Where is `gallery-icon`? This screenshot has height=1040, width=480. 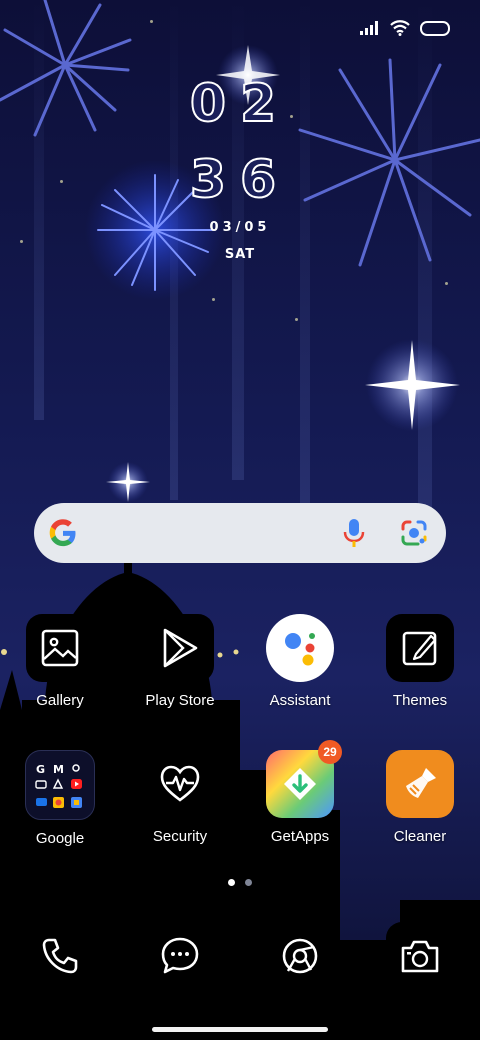 gallery-icon is located at coordinates (60, 648).